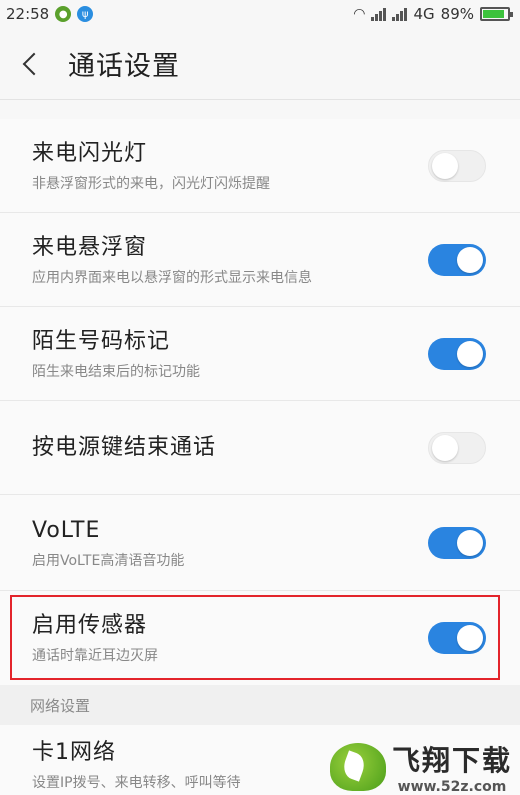 The image size is (520, 795). Describe the element at coordinates (260, 14) in the screenshot. I see `status-bar: 22:58 ● ψ ◠ 4G 89%` at that location.